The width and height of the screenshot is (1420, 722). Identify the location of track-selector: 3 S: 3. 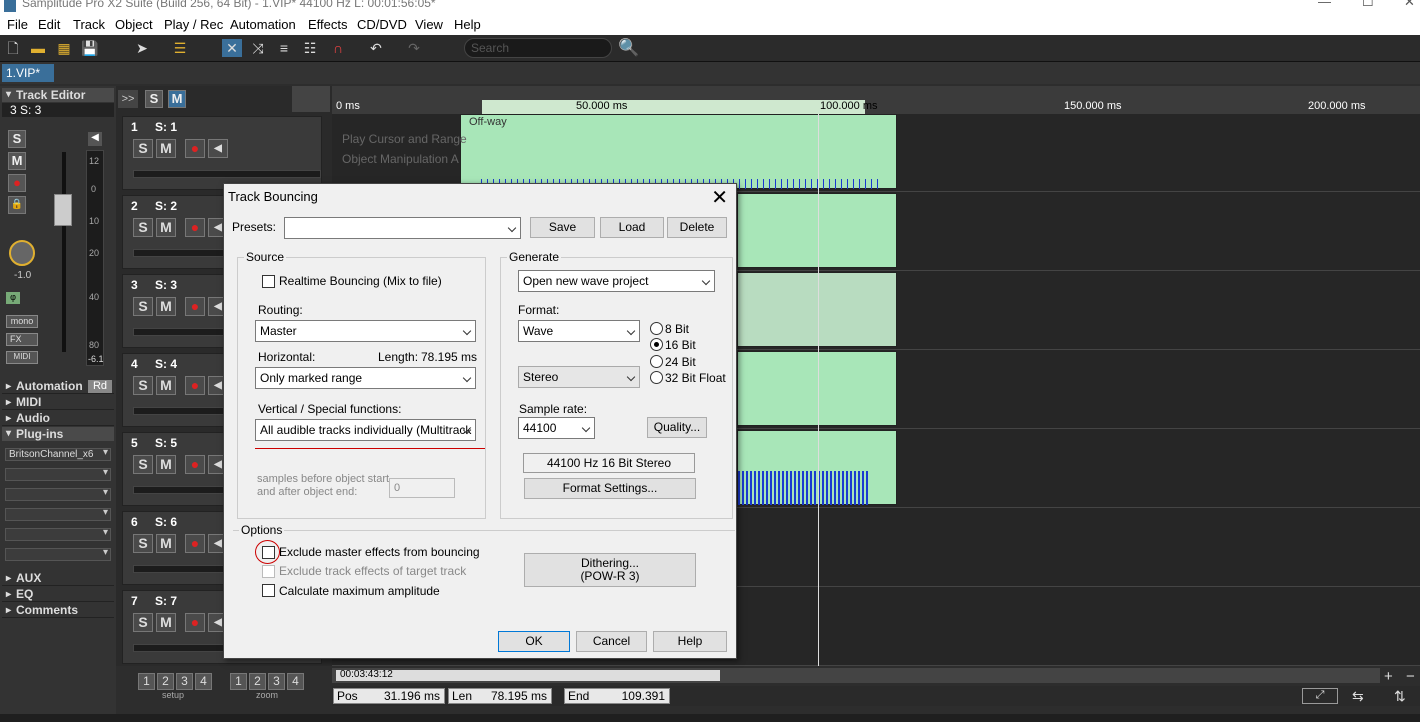
(58, 110).